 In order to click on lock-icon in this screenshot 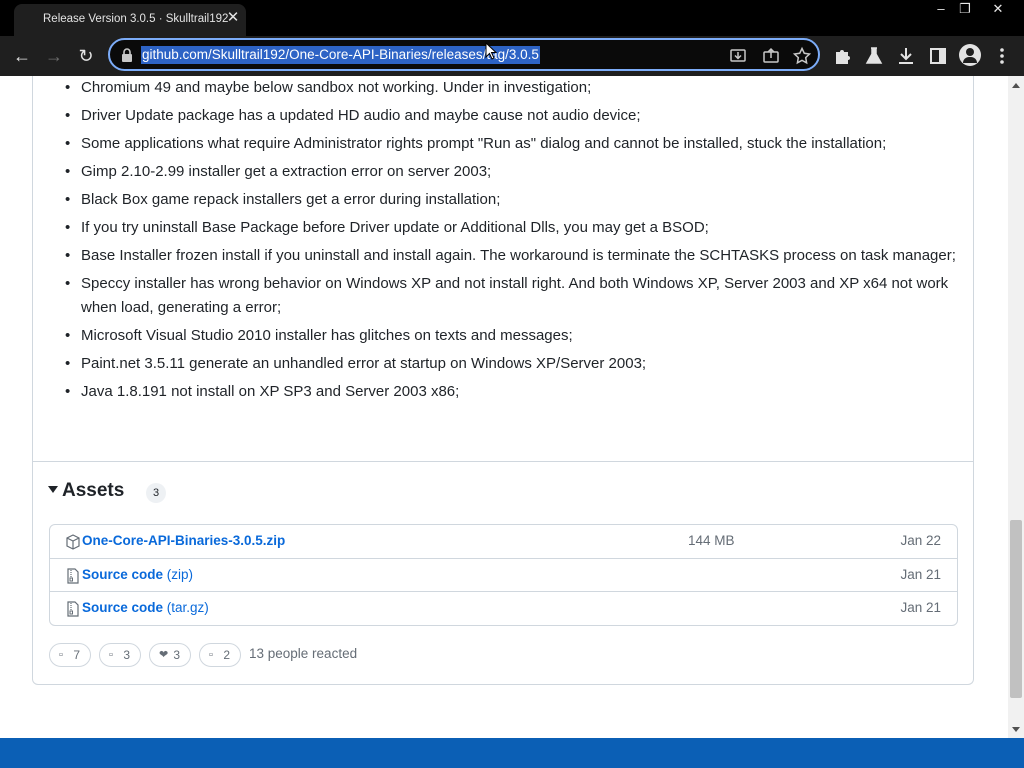, I will do `click(127, 55)`.